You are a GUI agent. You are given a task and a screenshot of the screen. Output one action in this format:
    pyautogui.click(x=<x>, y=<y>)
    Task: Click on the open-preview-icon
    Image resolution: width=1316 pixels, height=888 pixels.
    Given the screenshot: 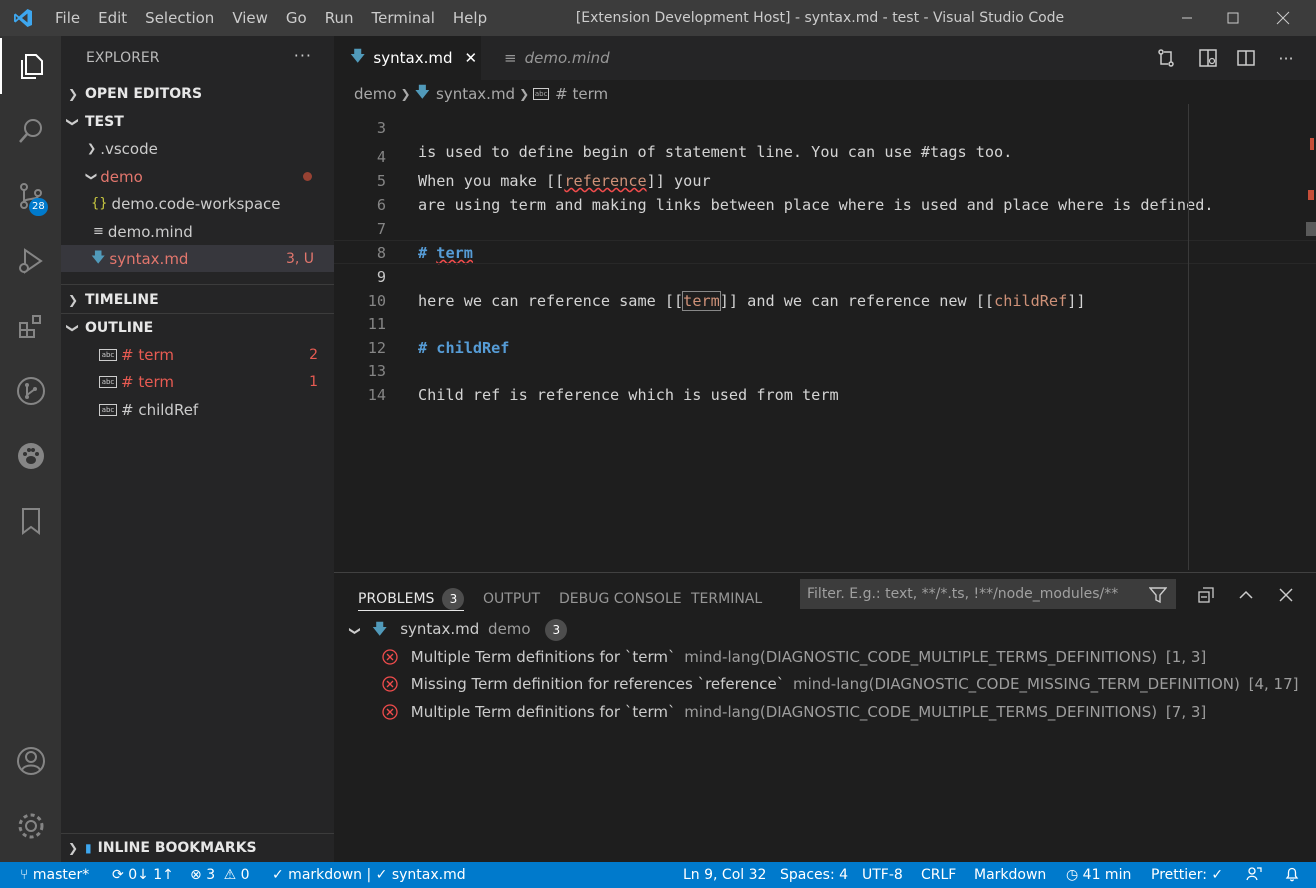 What is the action you would take?
    pyautogui.click(x=1208, y=58)
    